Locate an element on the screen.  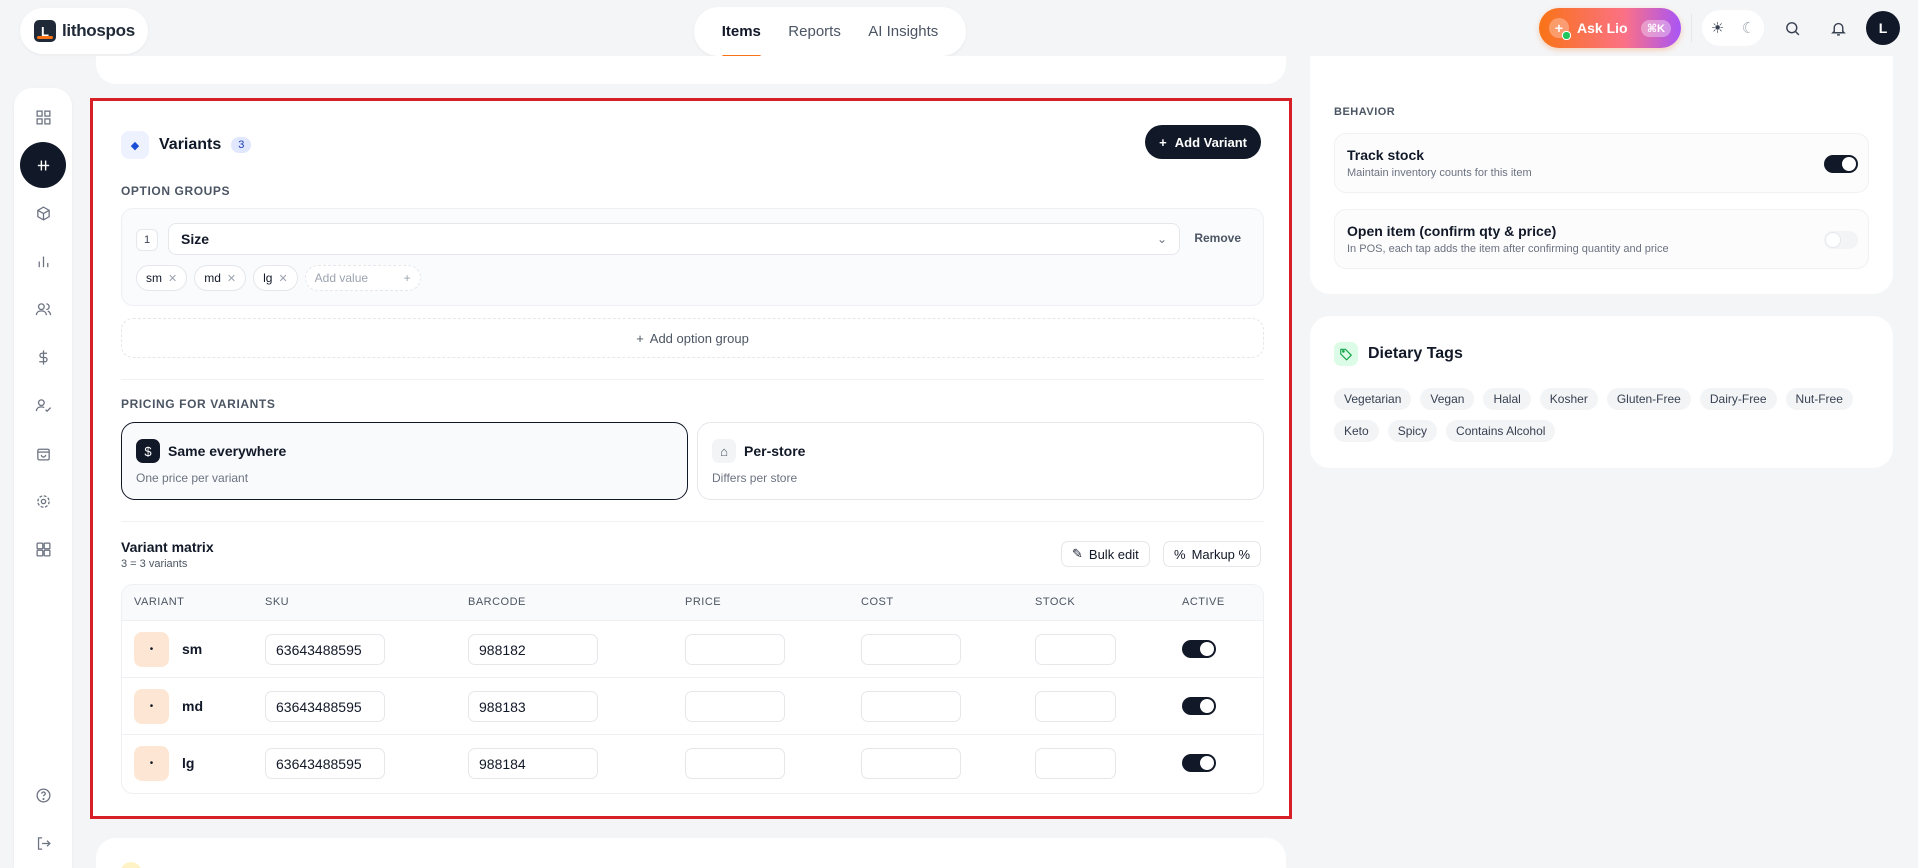
sun-icon: ☀ is located at coordinates (1717, 28).